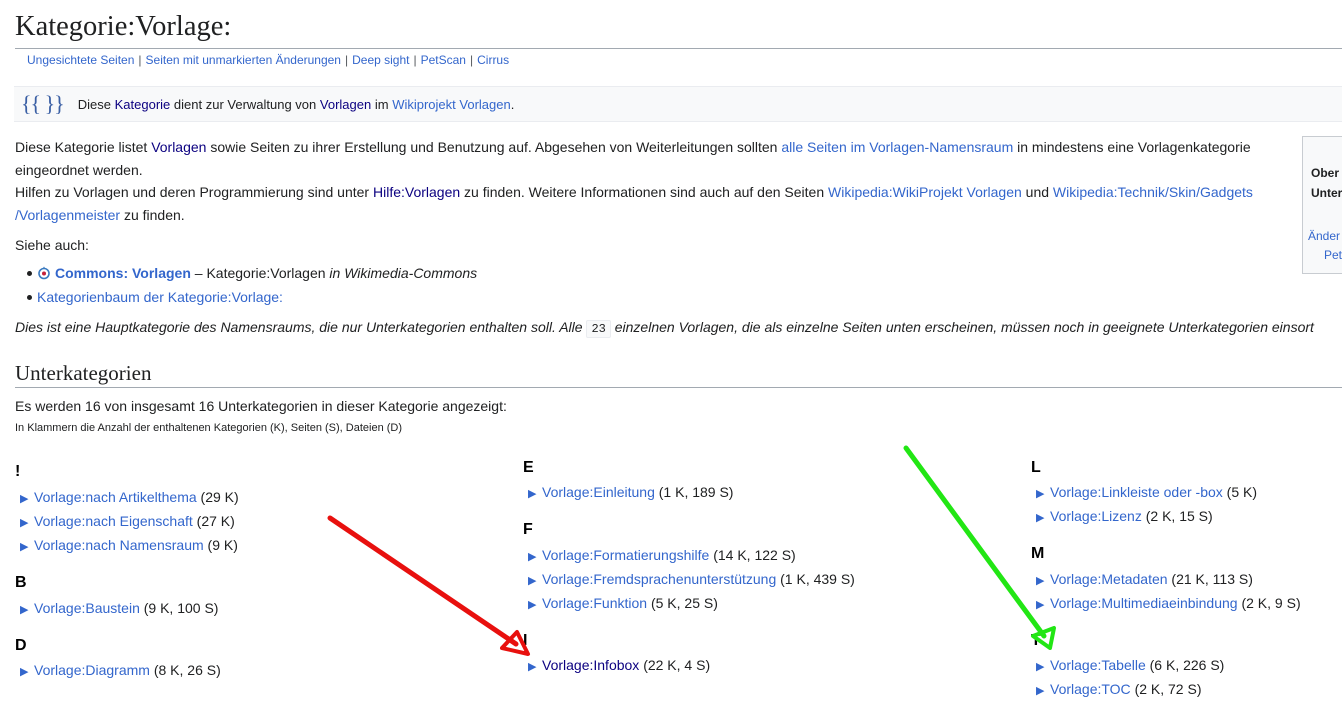 Image resolution: width=1342 pixels, height=723 pixels. I want to click on group-letter: M, so click(1038, 553).